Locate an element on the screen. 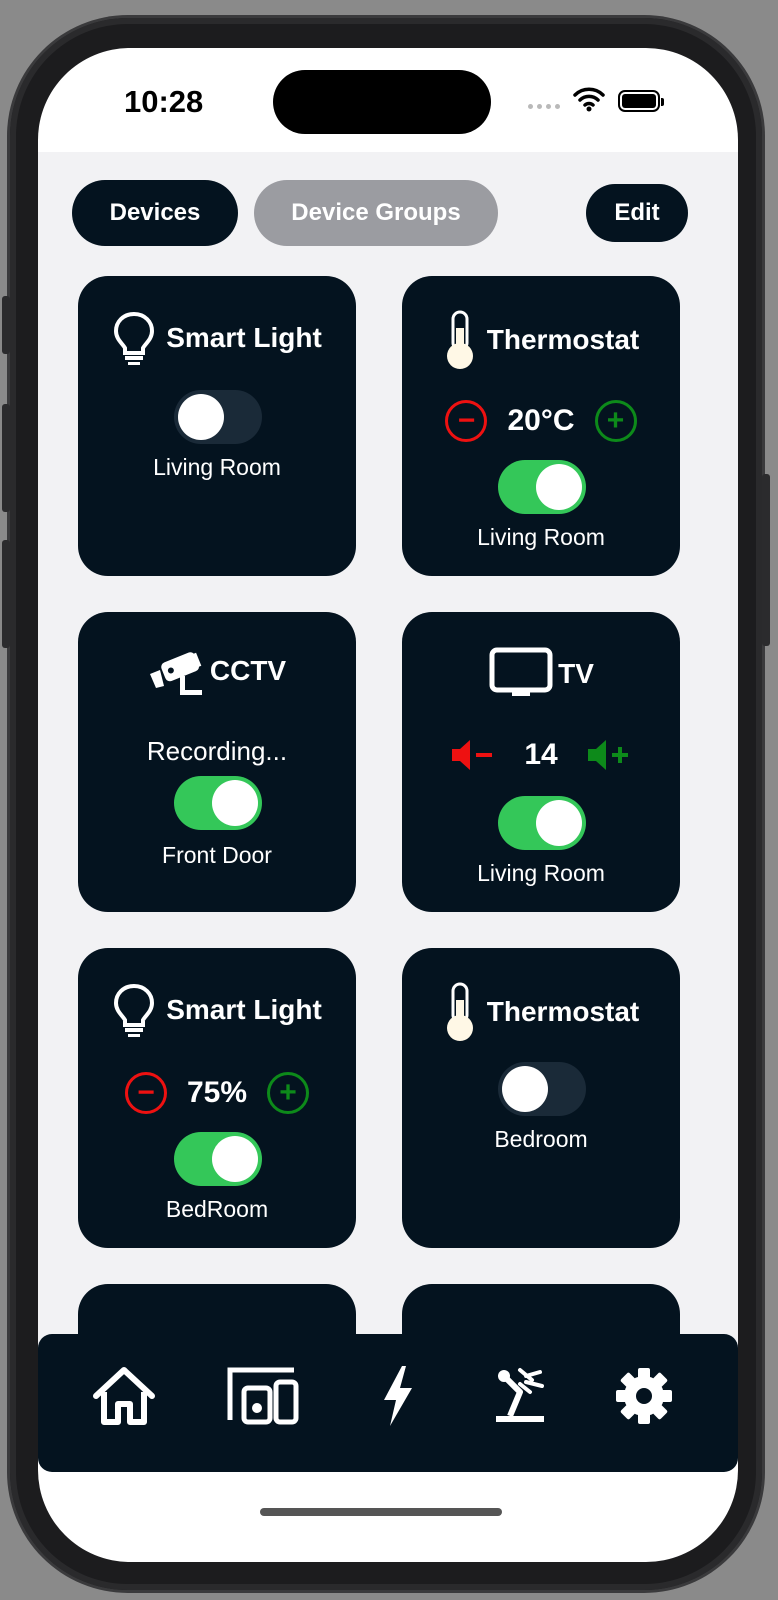 This screenshot has width=778, height=1600. device-card: Smart Light Living Room is located at coordinates (217, 426).